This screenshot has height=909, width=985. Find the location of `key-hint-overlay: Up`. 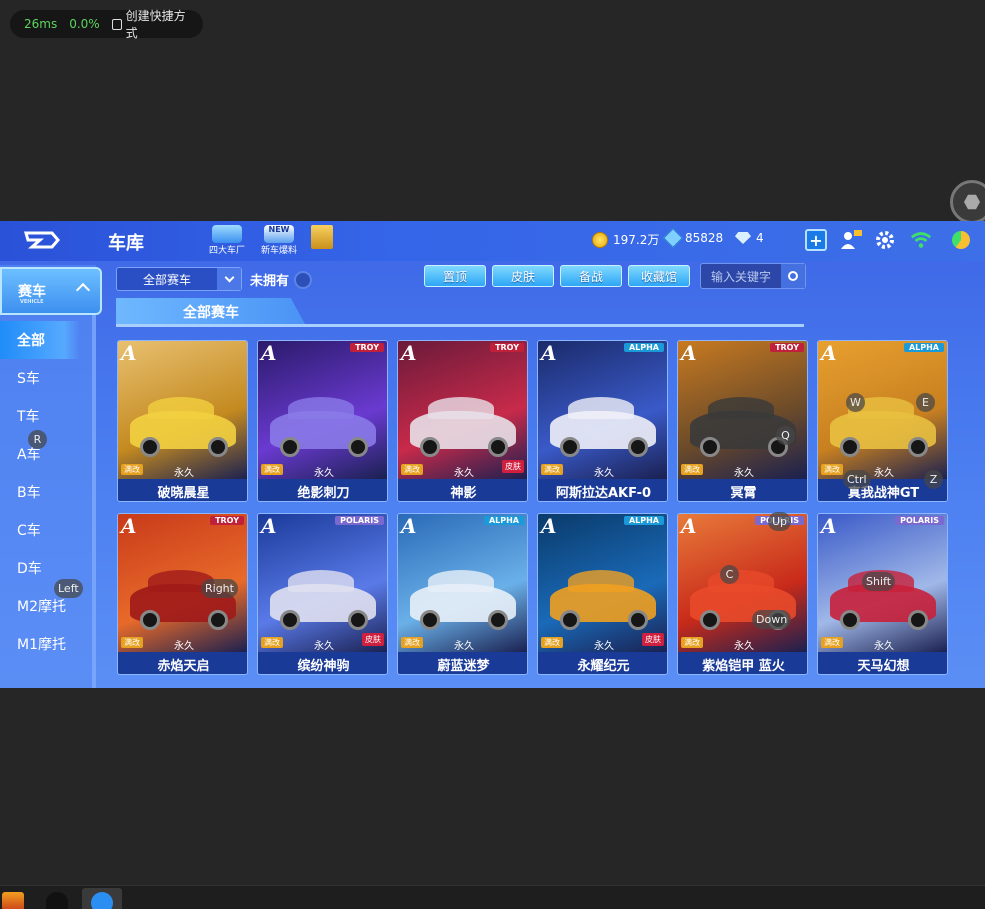

key-hint-overlay: Up is located at coordinates (780, 521).